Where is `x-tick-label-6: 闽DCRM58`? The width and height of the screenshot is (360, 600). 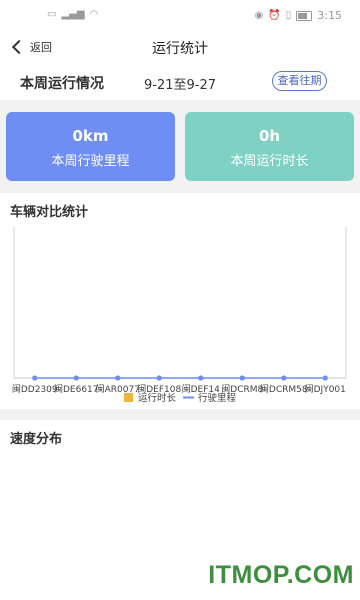
x-tick-label-6: 闽DCRM58 is located at coordinates (284, 389).